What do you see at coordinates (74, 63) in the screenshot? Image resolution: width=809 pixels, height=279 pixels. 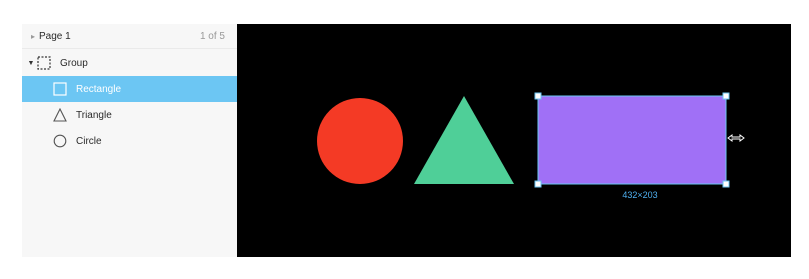 I see `layer-label-group: Group` at bounding box center [74, 63].